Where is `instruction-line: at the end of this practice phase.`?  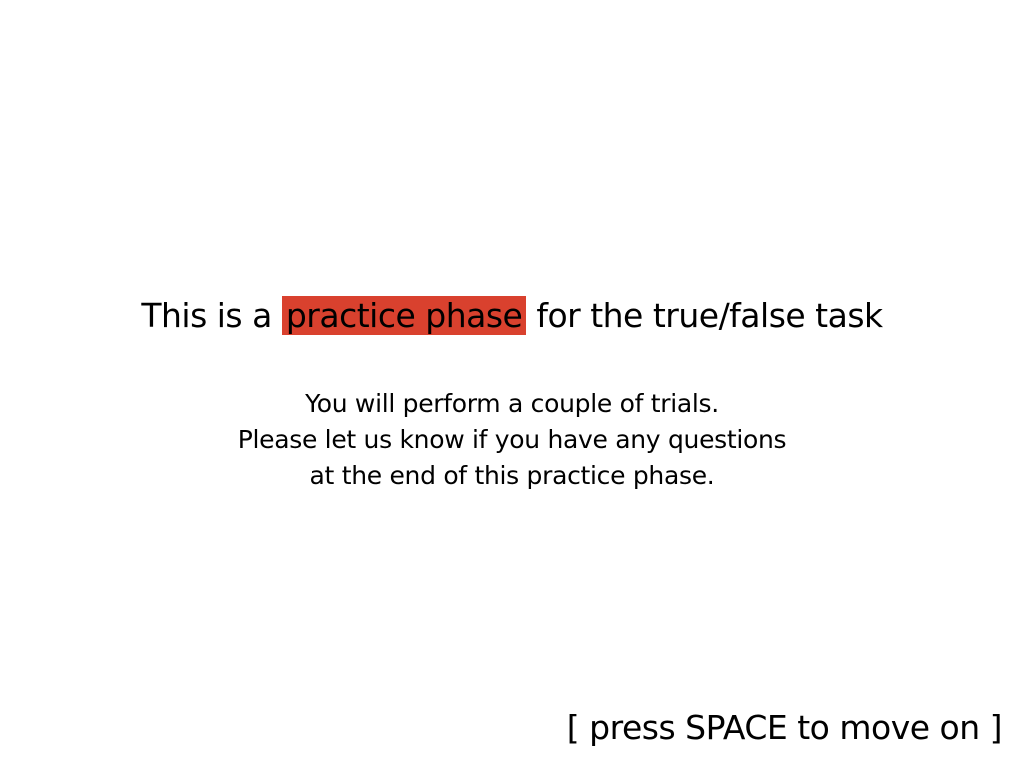 instruction-line: at the end of this practice phase. is located at coordinates (512, 475).